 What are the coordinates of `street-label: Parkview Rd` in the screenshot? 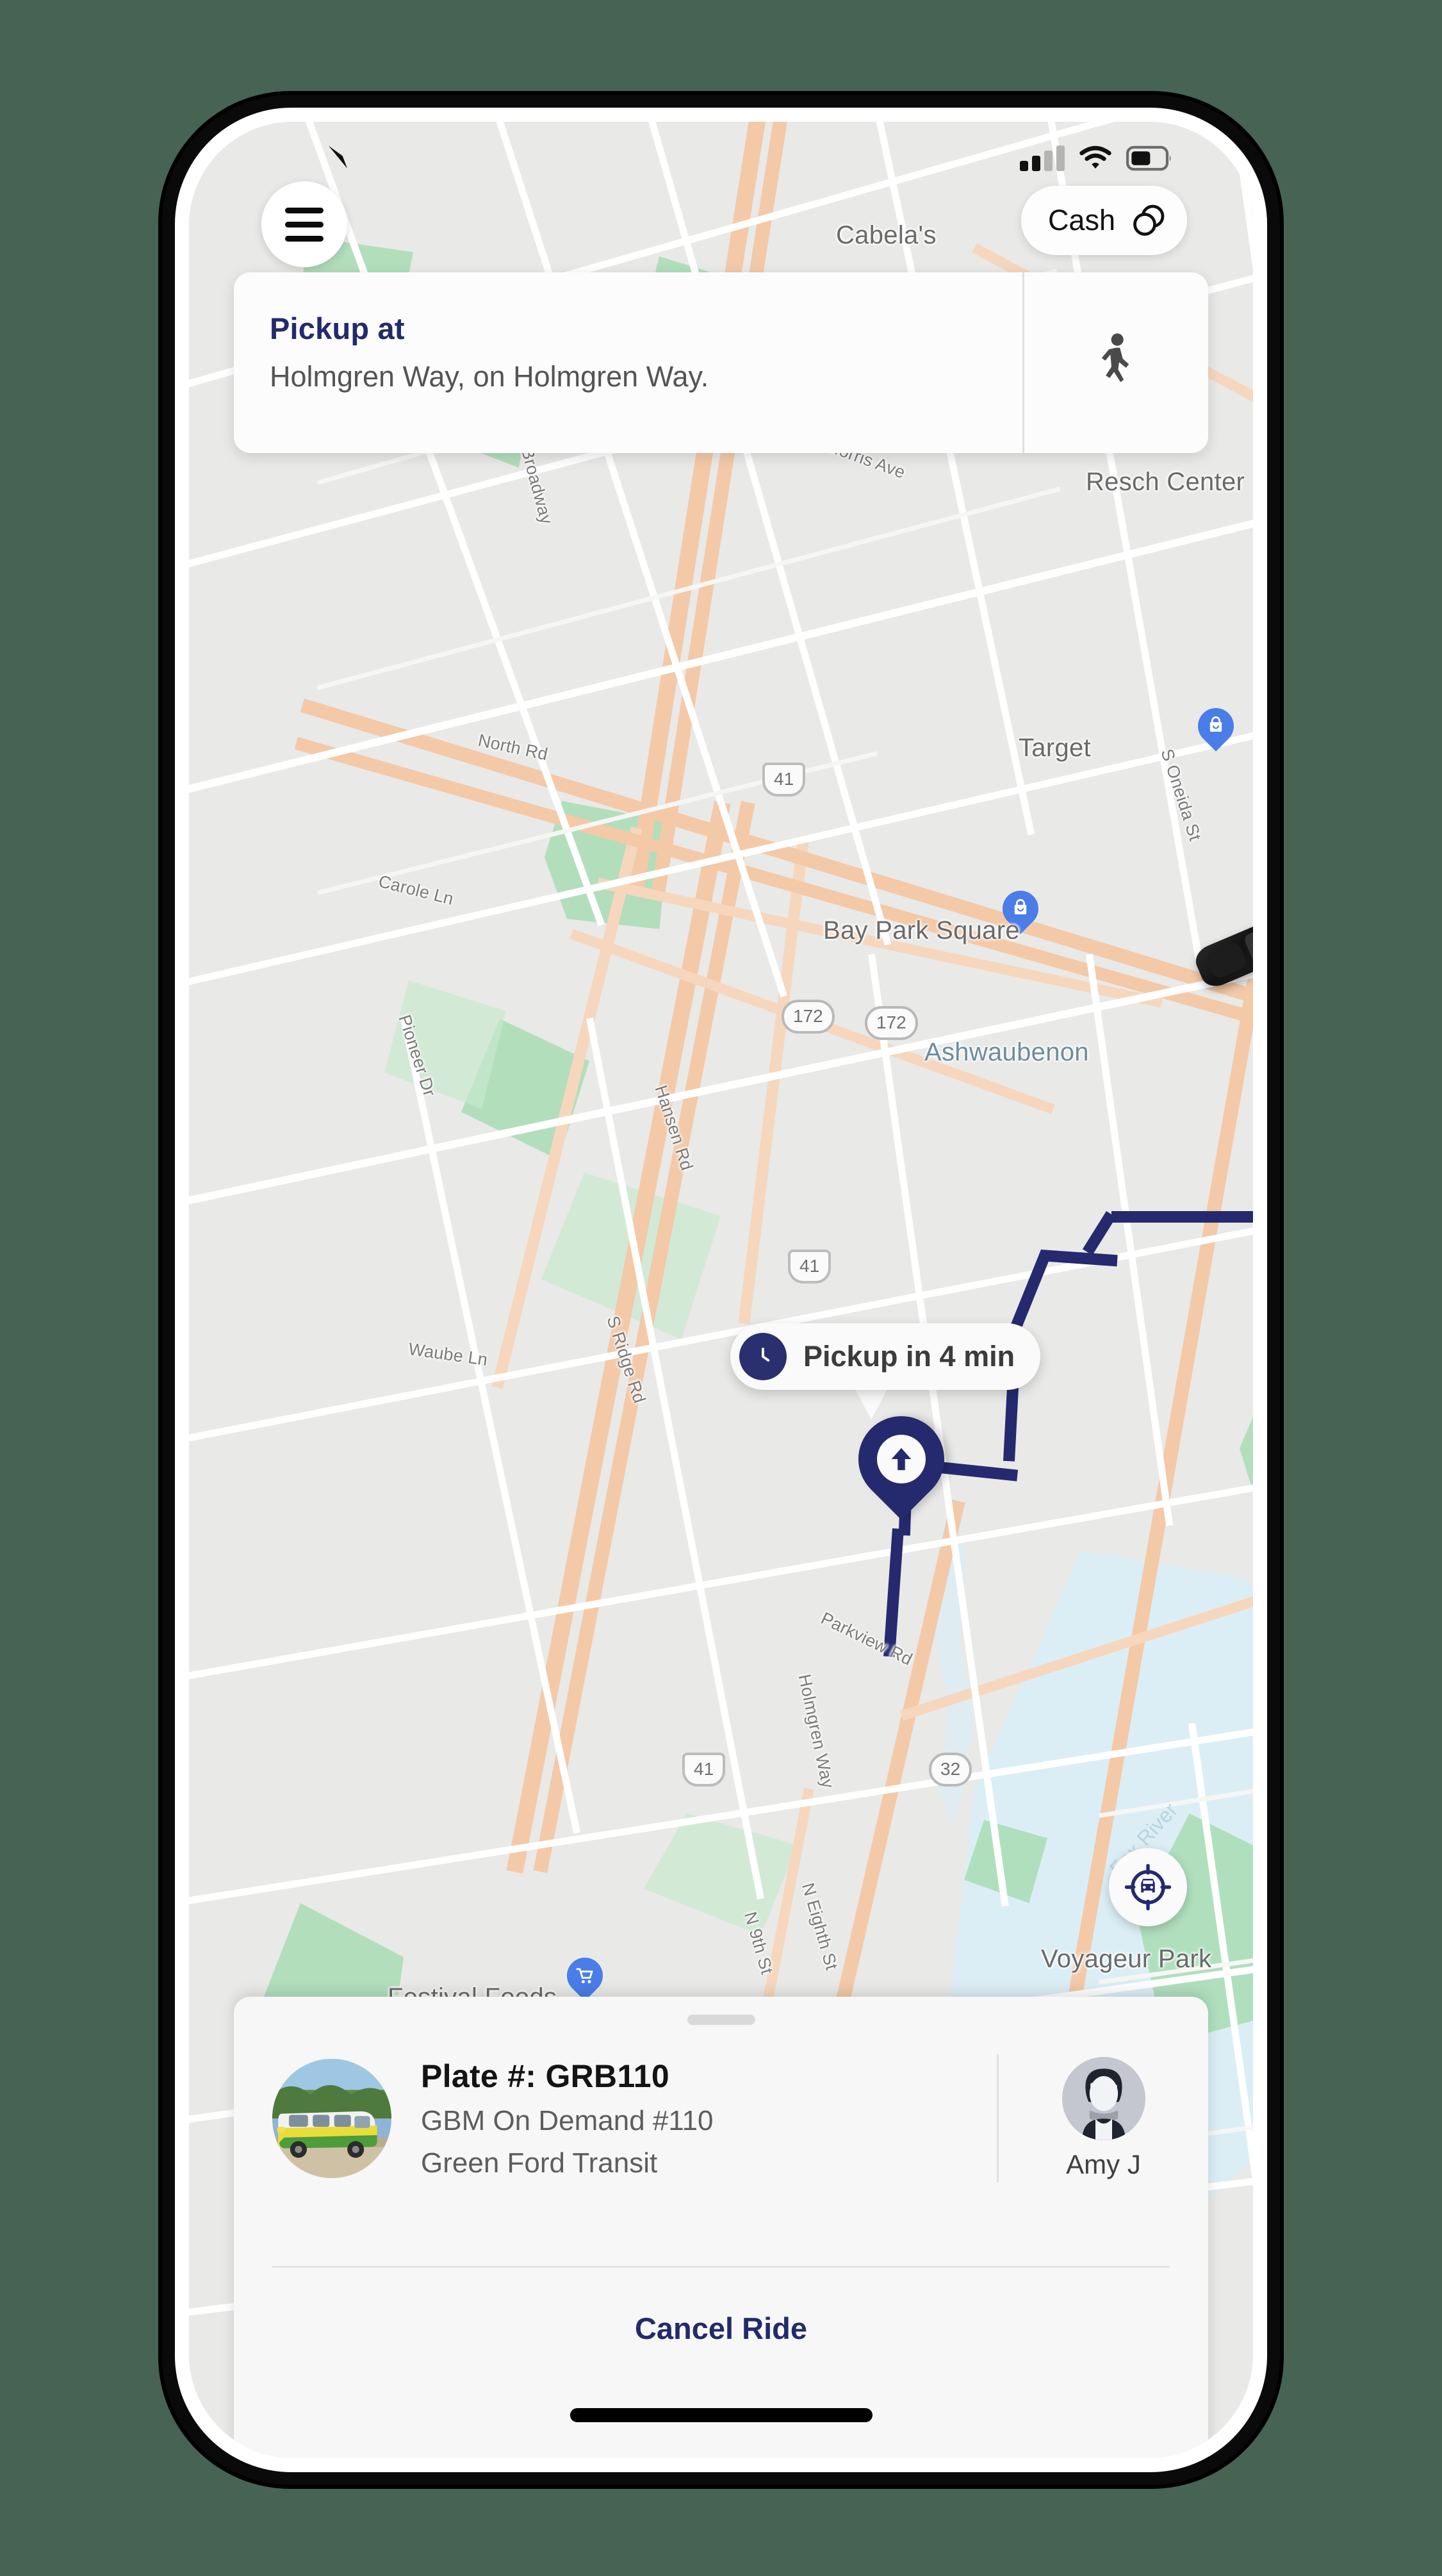 It's located at (866, 1638).